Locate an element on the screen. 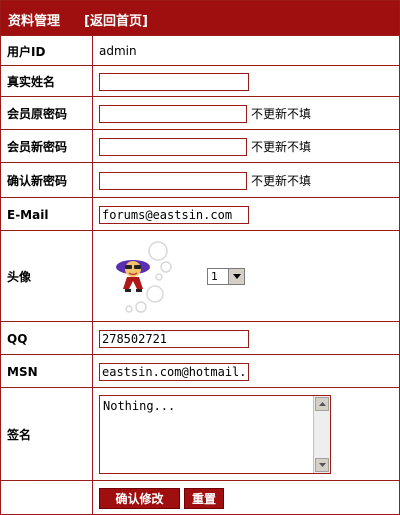 The height and width of the screenshot is (515, 400). qq-cell is located at coordinates (246, 338).